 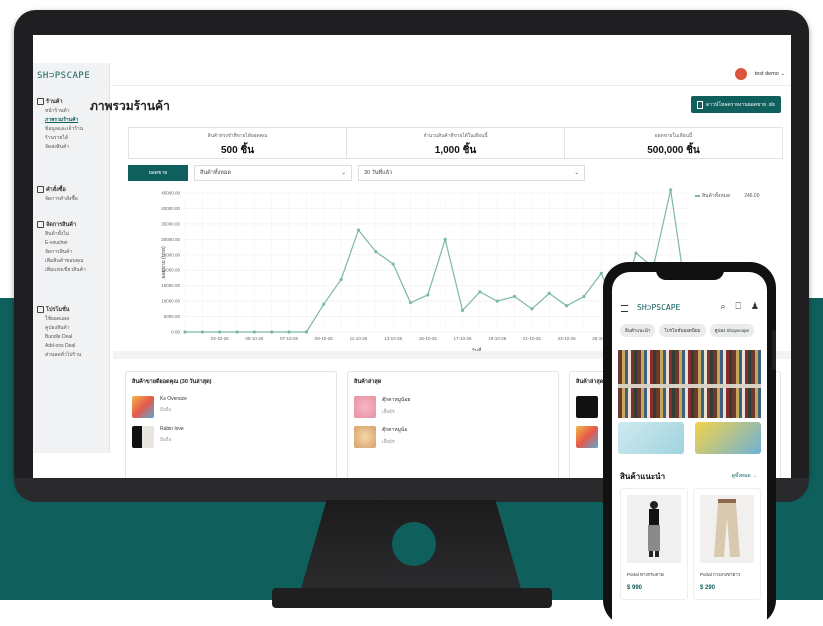 I want to click on y-tick-label: 35000.00, so click(x=170, y=223).